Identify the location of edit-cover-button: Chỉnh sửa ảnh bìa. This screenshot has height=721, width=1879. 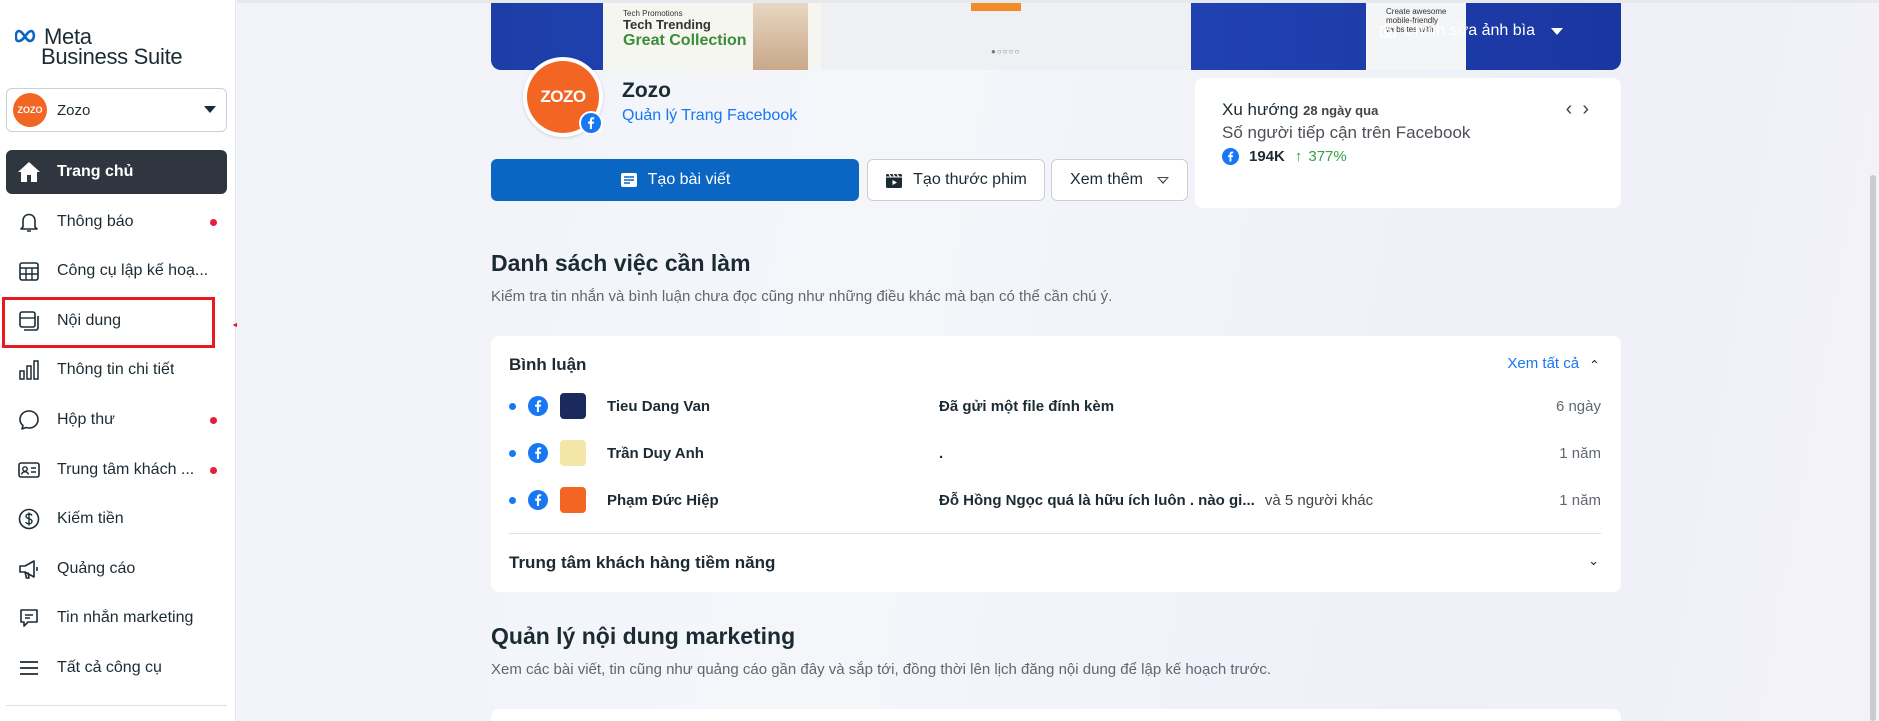
(1471, 31).